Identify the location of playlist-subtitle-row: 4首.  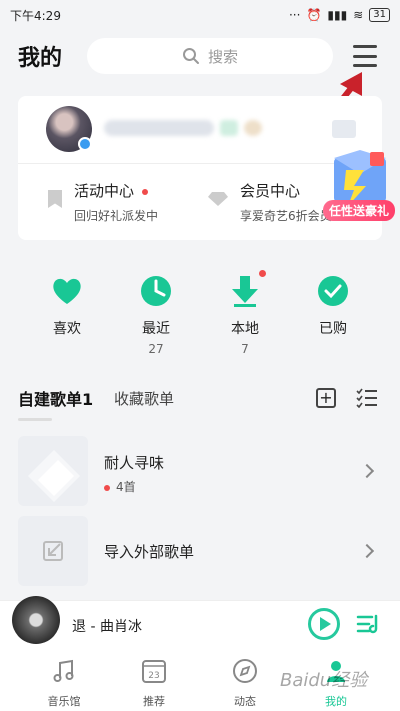
(120, 486).